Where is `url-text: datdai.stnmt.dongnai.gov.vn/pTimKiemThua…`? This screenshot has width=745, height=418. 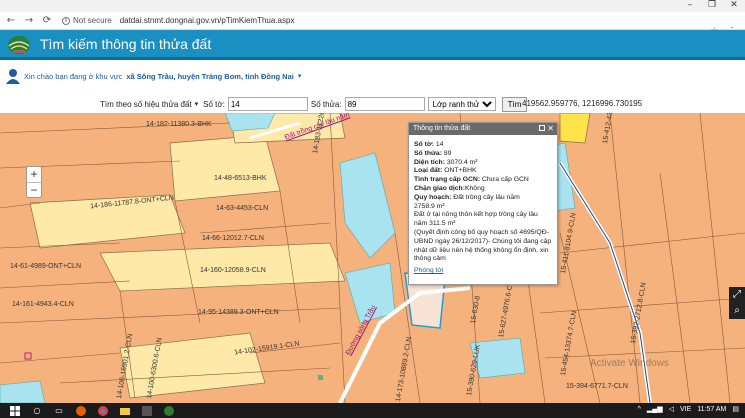 url-text: datdai.stnmt.dongnai.gov.vn/pTimKiemThua… is located at coordinates (207, 20).